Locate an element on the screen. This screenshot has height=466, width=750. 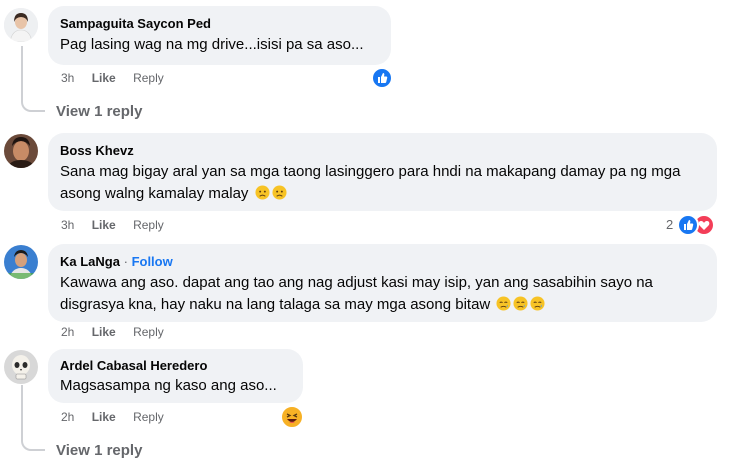
reaction-count: 2 is located at coordinates (669, 224).